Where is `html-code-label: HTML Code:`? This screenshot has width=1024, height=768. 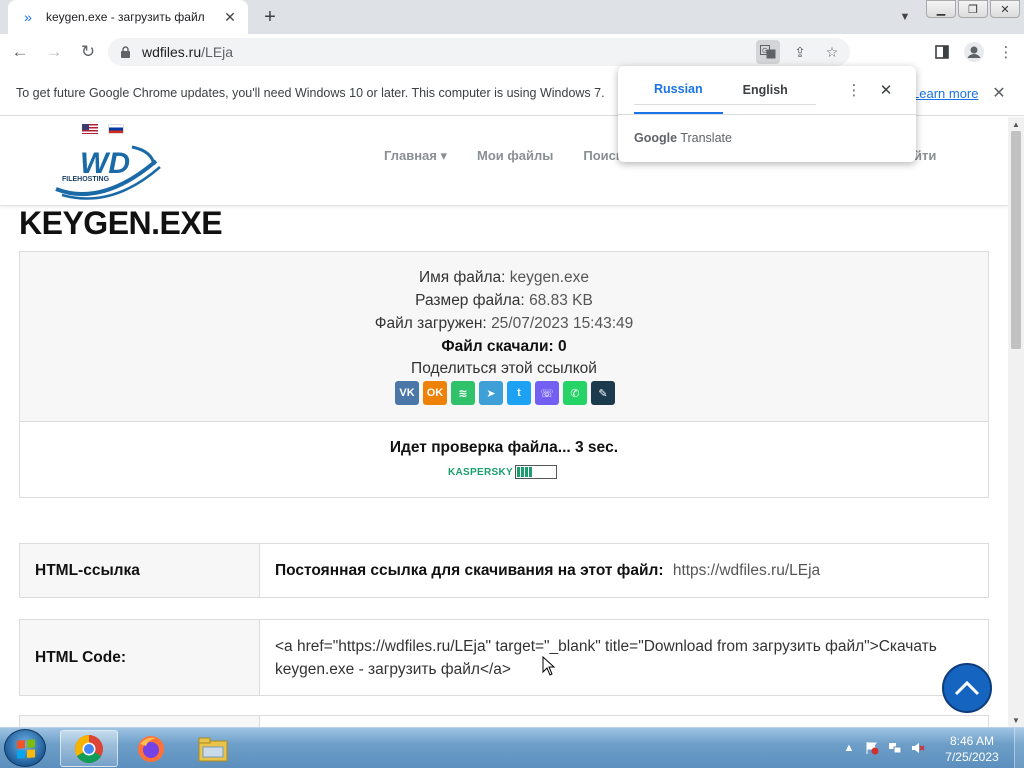
html-code-label: HTML Code: is located at coordinates (140, 657).